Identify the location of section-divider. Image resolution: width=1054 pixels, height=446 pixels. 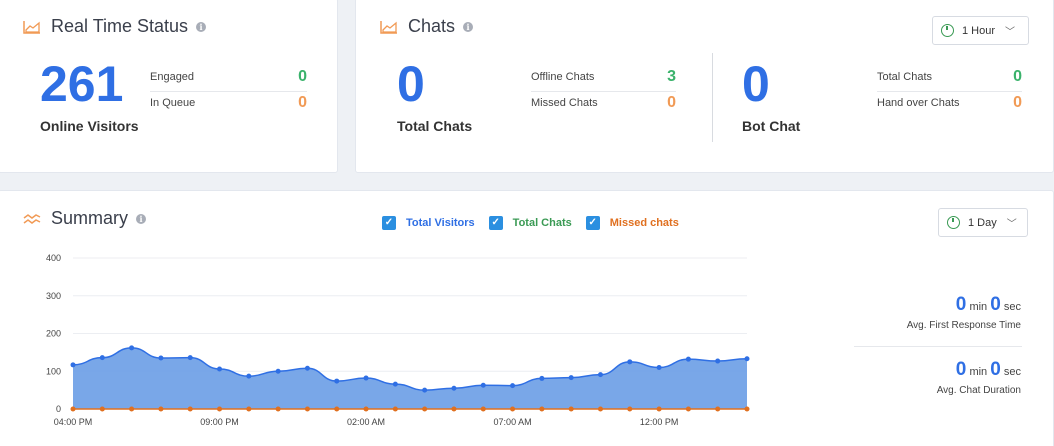
(712, 97).